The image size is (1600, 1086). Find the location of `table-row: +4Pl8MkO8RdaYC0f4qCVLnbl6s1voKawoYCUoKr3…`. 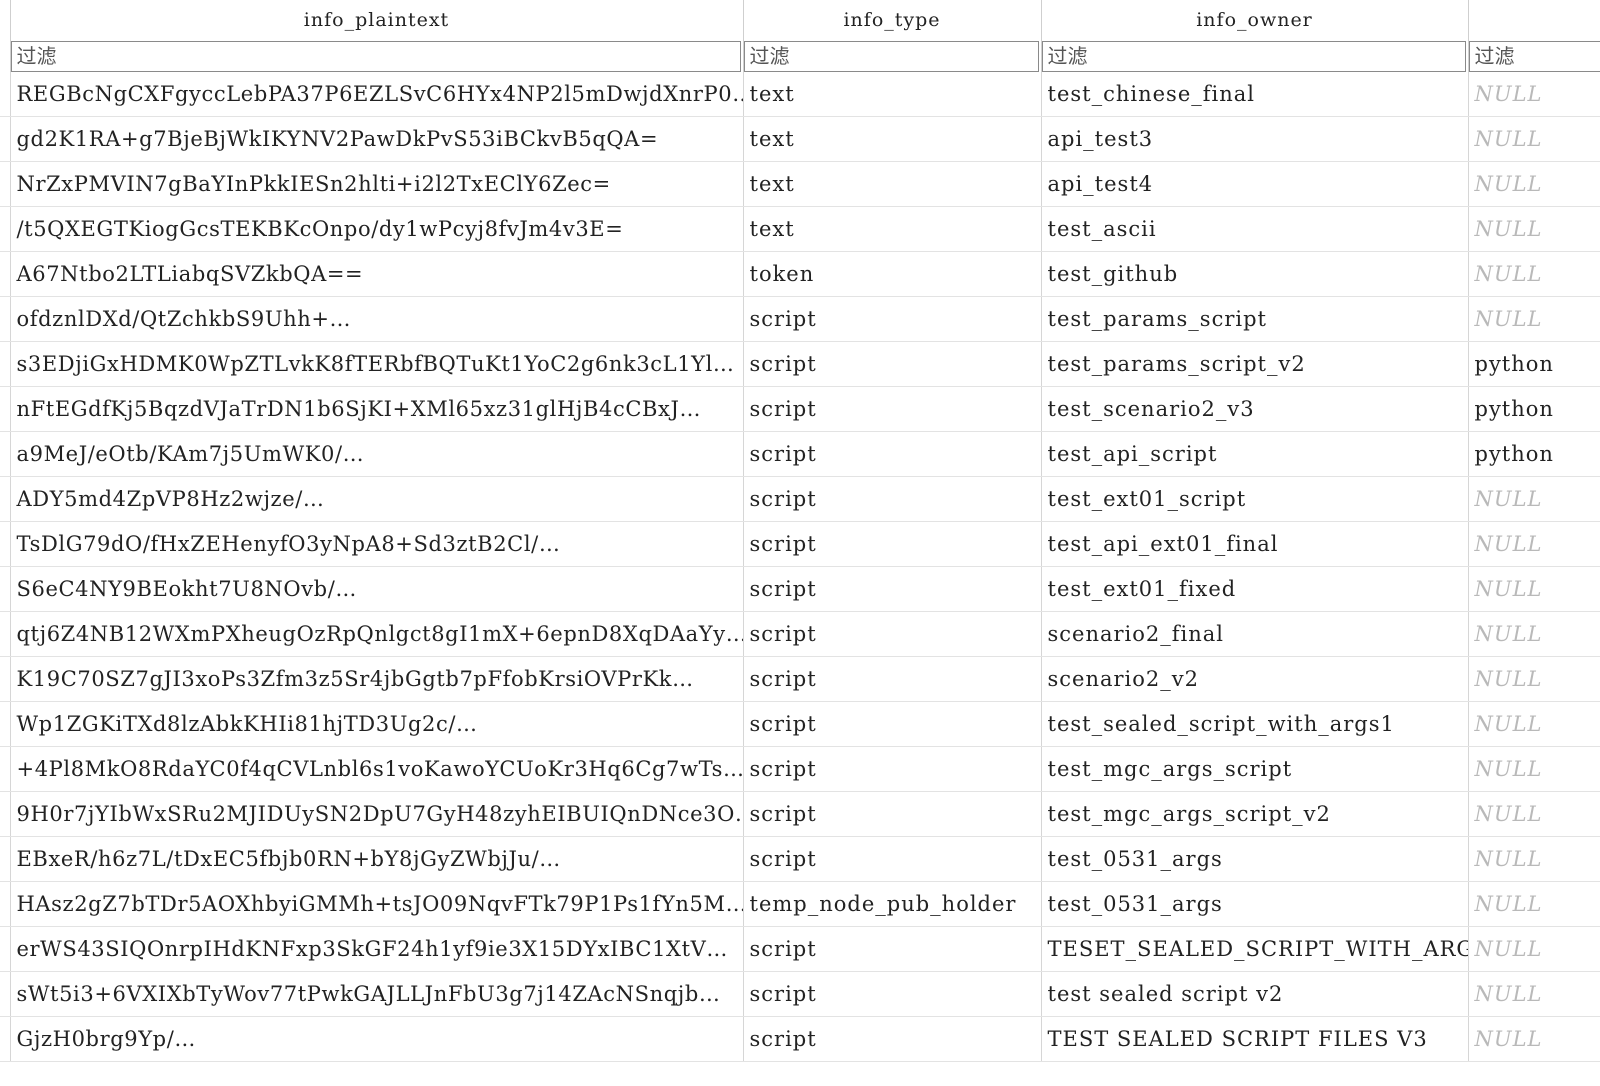

table-row: +4Pl8MkO8RdaYC0f4qCVLnbl6s1voKawoYCUoKr3… is located at coordinates (800, 769).